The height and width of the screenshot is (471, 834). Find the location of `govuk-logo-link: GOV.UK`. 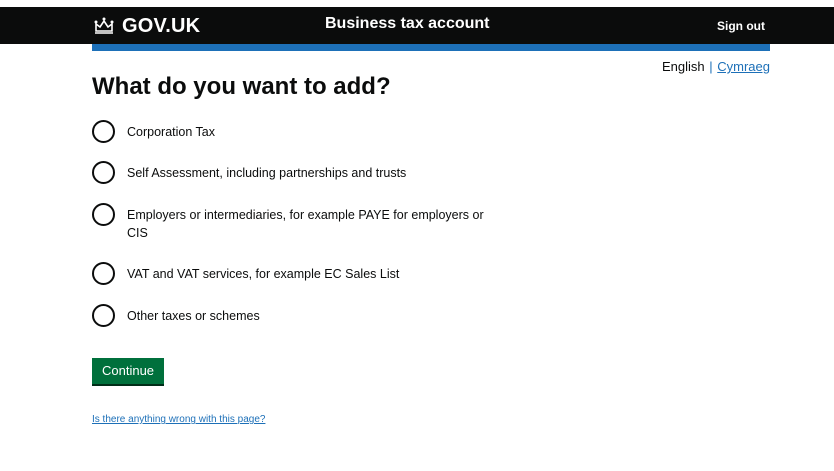

govuk-logo-link: GOV.UK is located at coordinates (146, 26).